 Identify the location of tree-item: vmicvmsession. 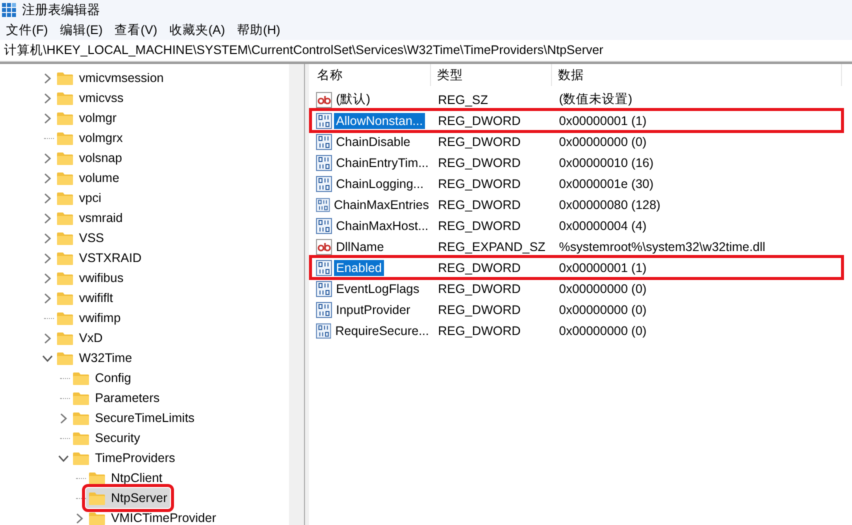
(110, 78).